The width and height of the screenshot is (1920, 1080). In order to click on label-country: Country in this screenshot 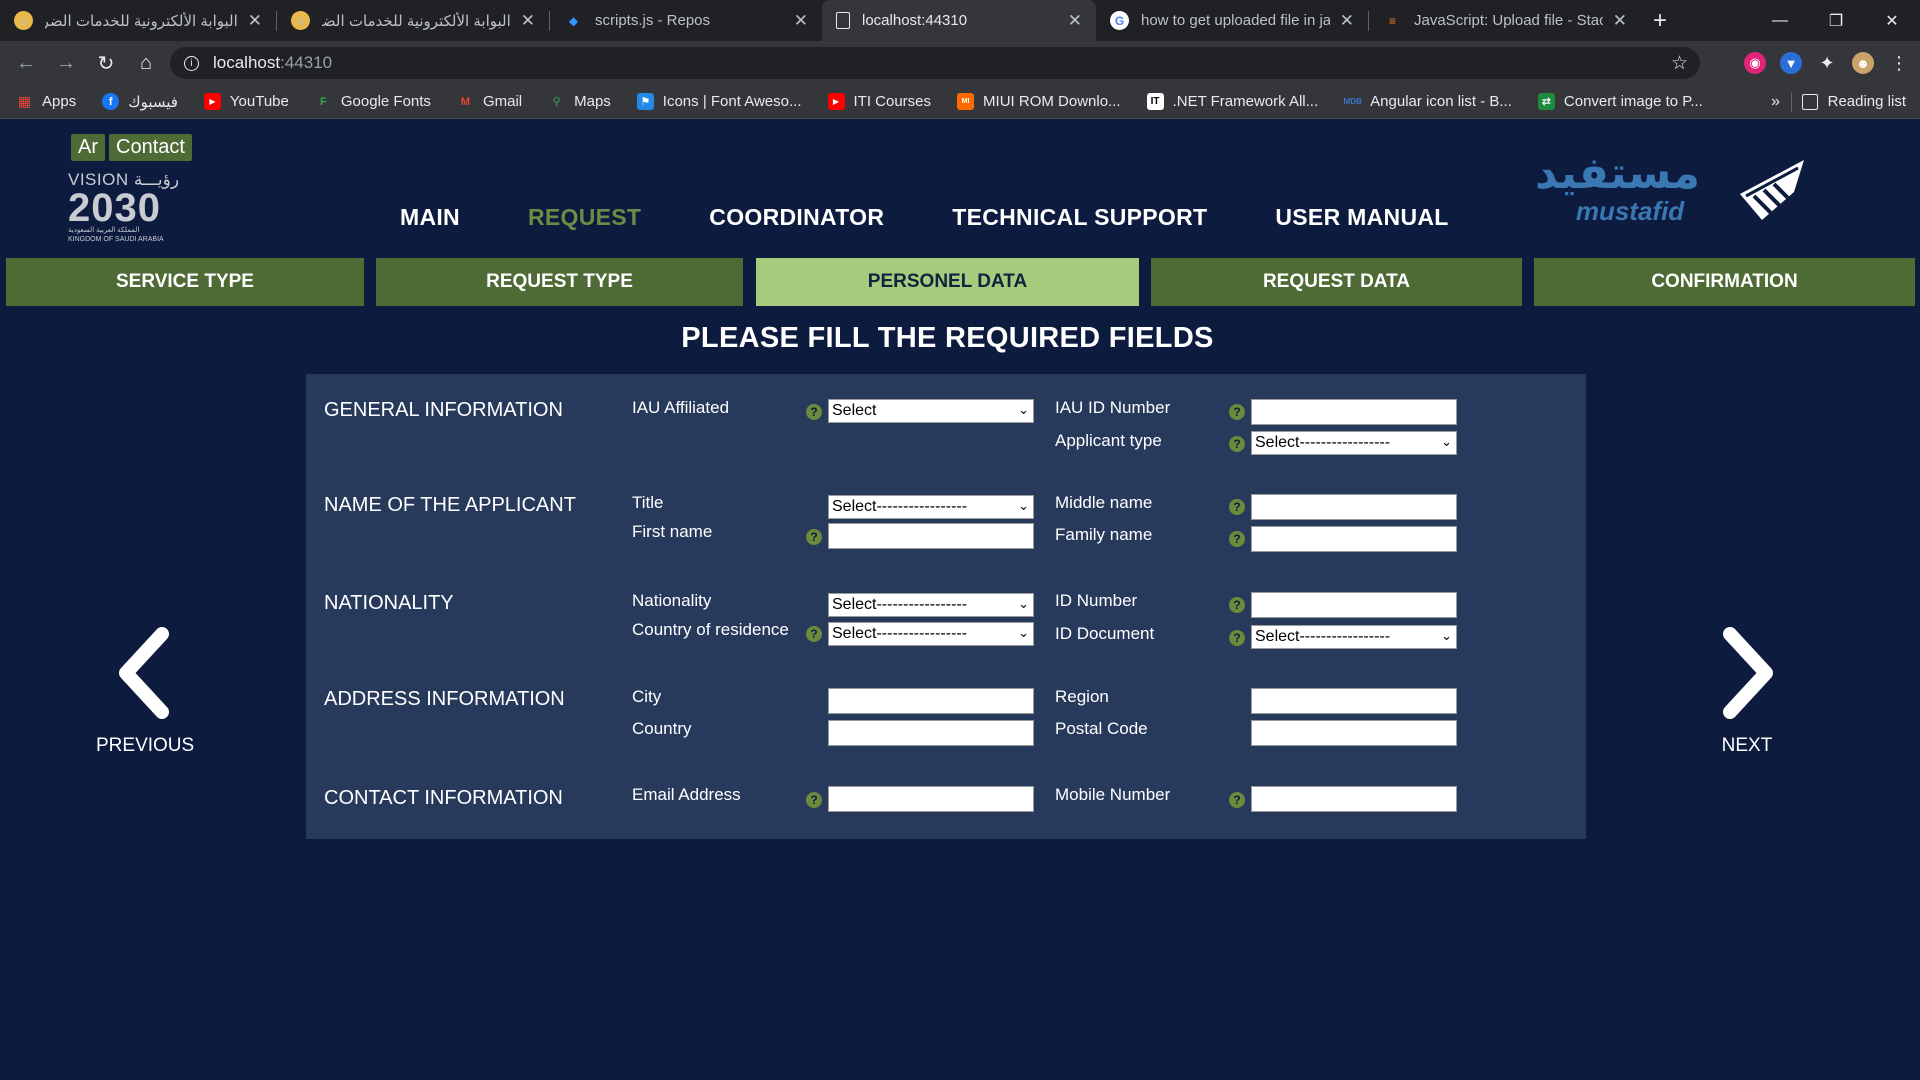, I will do `click(662, 728)`.